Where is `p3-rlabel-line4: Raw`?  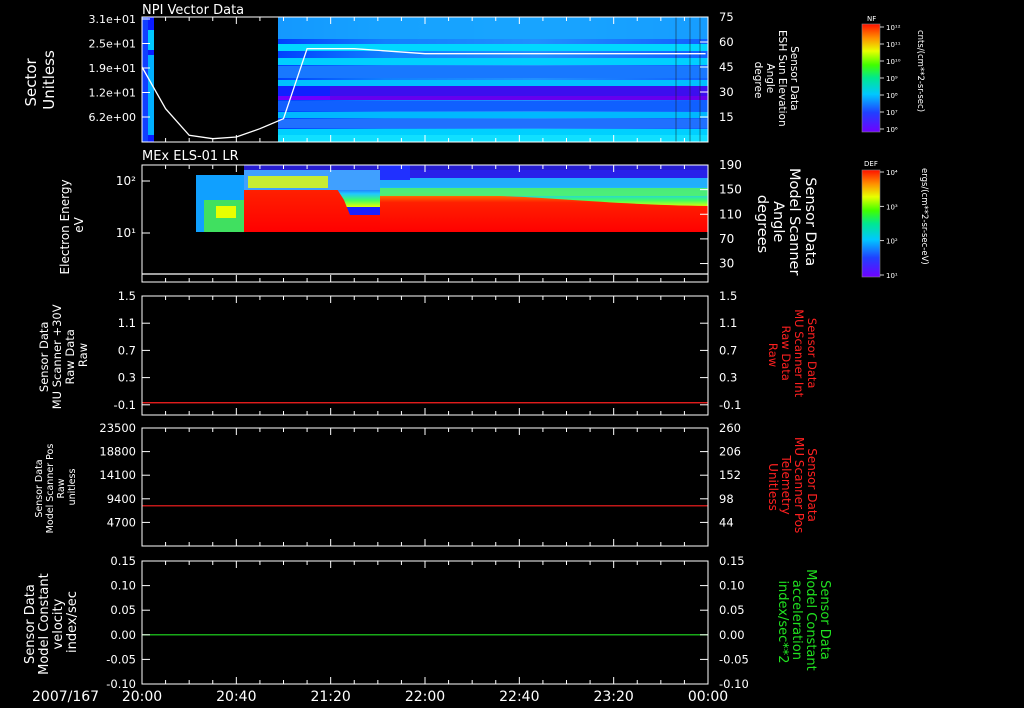
p3-rlabel-line4: Raw is located at coordinates (773, 355).